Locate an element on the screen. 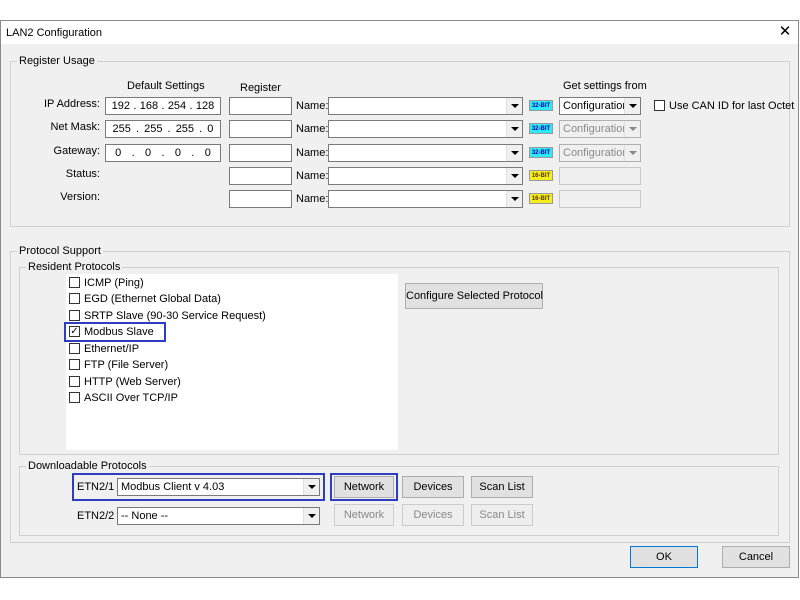 The height and width of the screenshot is (600, 800). register-usage-label: Register Usage is located at coordinates (57, 61).